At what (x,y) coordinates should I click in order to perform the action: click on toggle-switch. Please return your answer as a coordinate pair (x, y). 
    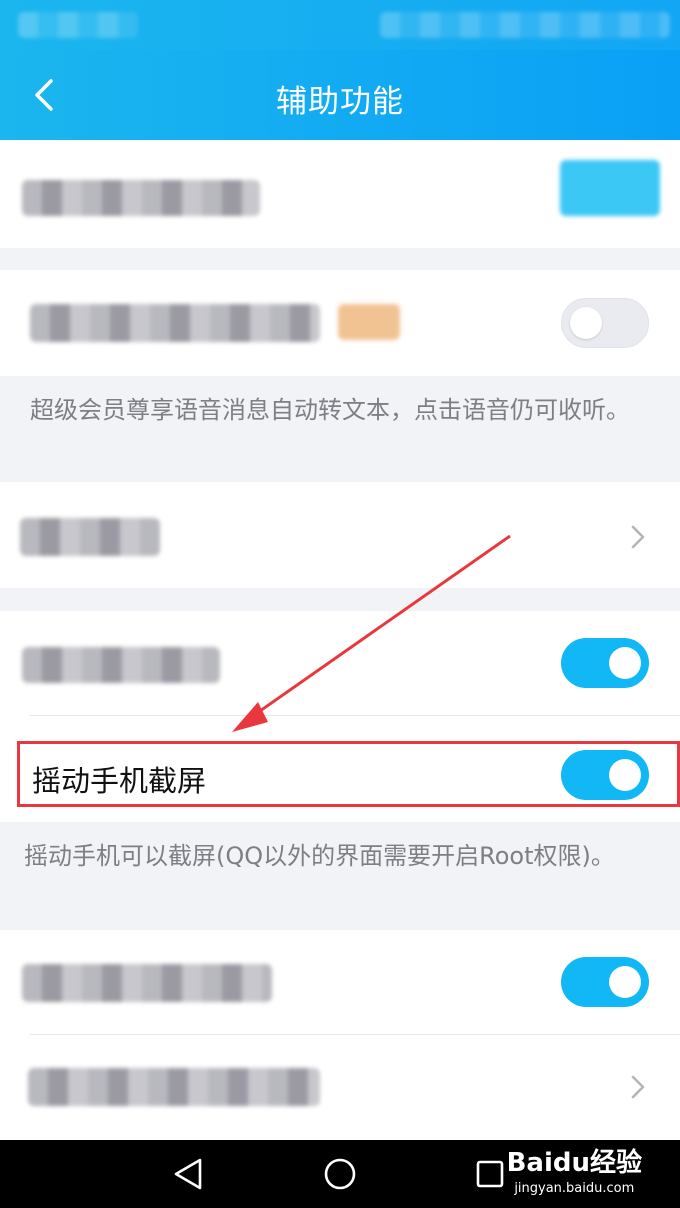
    Looking at the image, I should click on (605, 982).